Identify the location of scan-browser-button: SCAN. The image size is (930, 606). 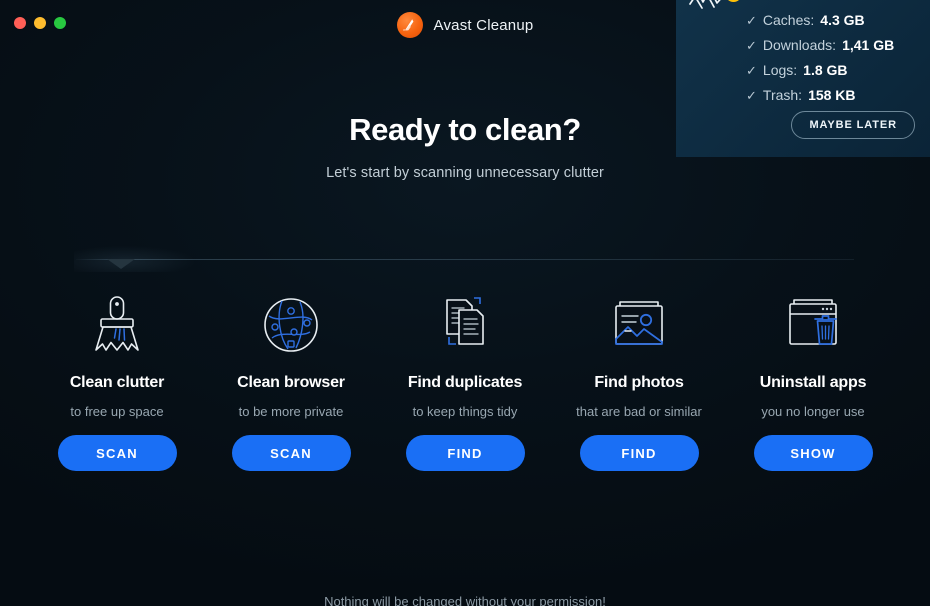
(291, 453).